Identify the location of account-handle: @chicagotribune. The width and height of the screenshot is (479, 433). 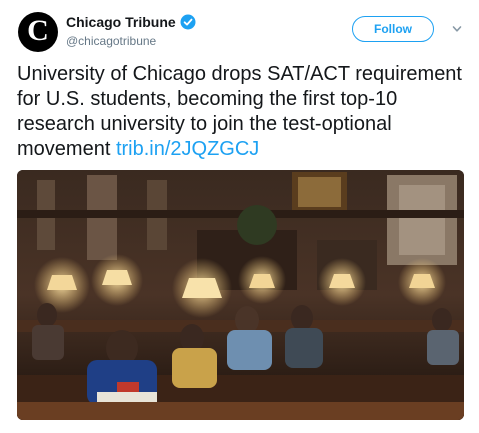
(111, 41).